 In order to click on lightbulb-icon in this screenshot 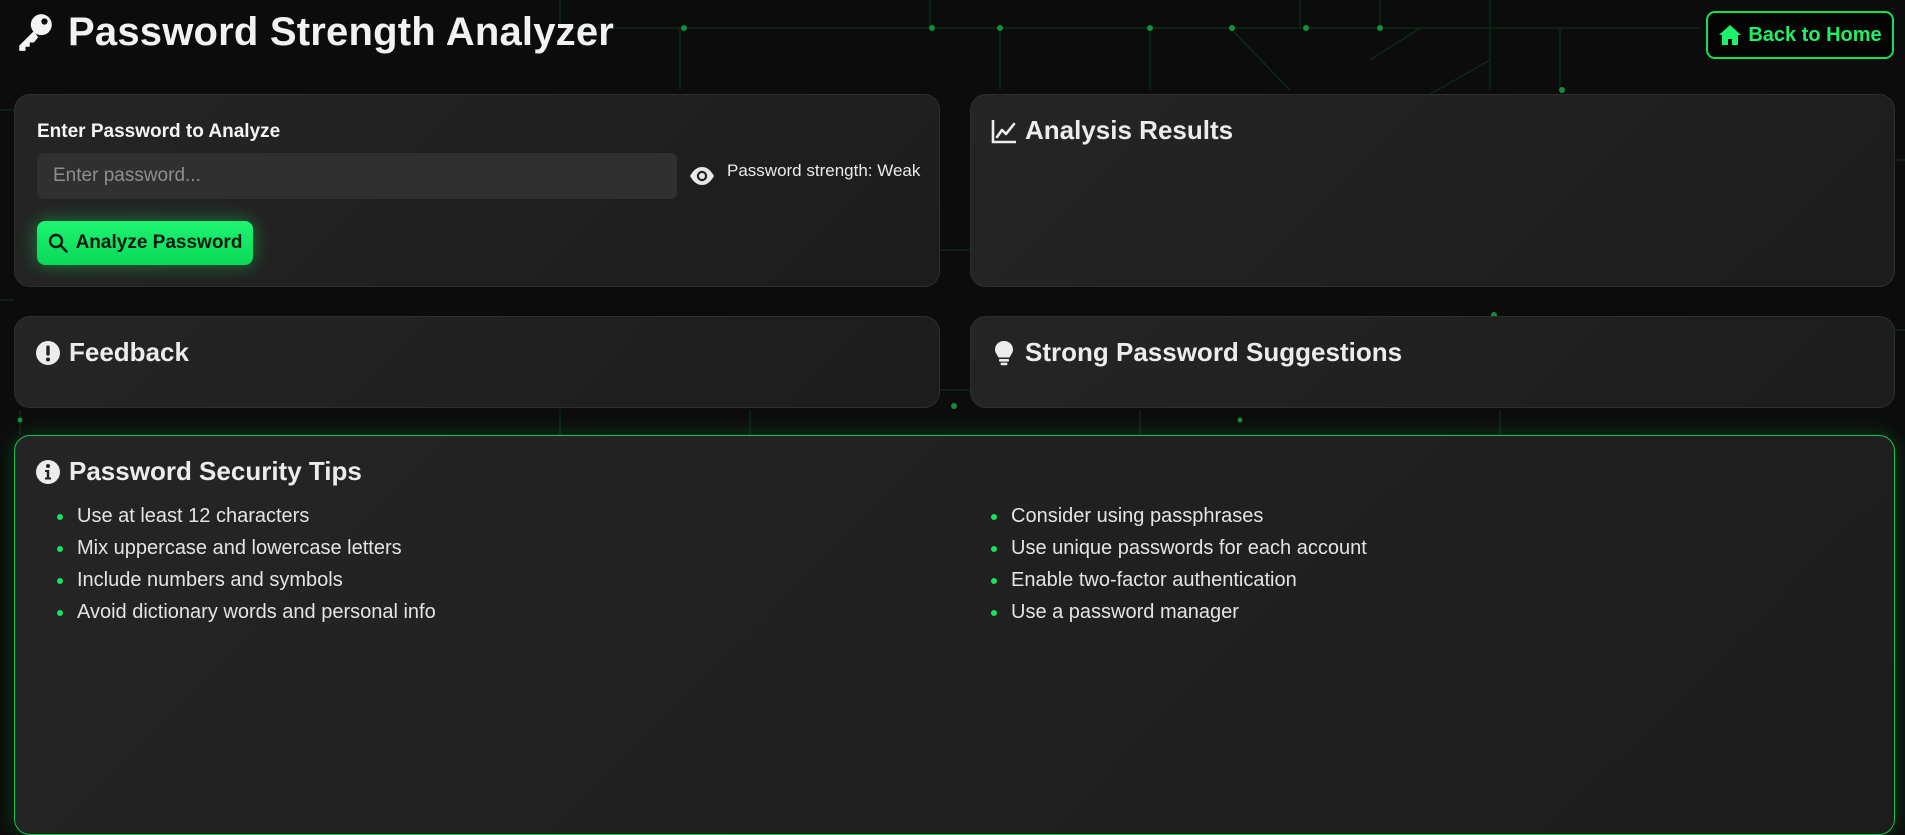, I will do `click(1004, 352)`.